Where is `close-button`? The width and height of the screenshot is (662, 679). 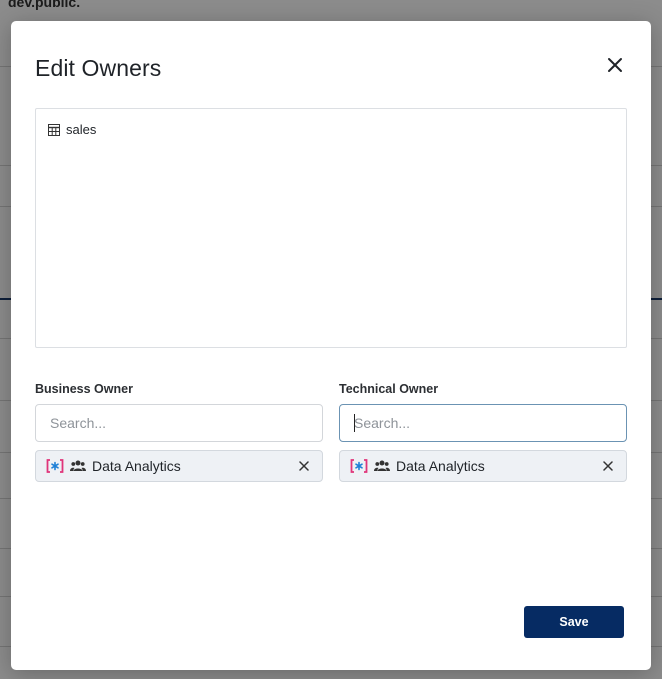 close-button is located at coordinates (615, 65).